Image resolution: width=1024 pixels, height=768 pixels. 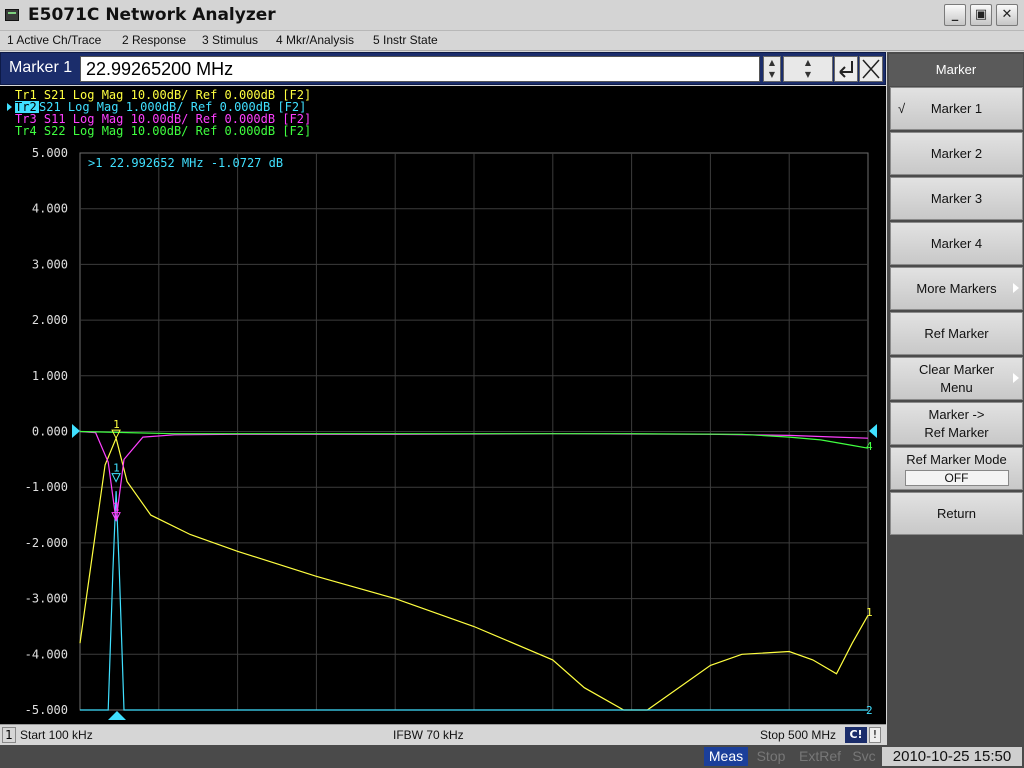 I want to click on softkey-return: Return, so click(x=956, y=513).